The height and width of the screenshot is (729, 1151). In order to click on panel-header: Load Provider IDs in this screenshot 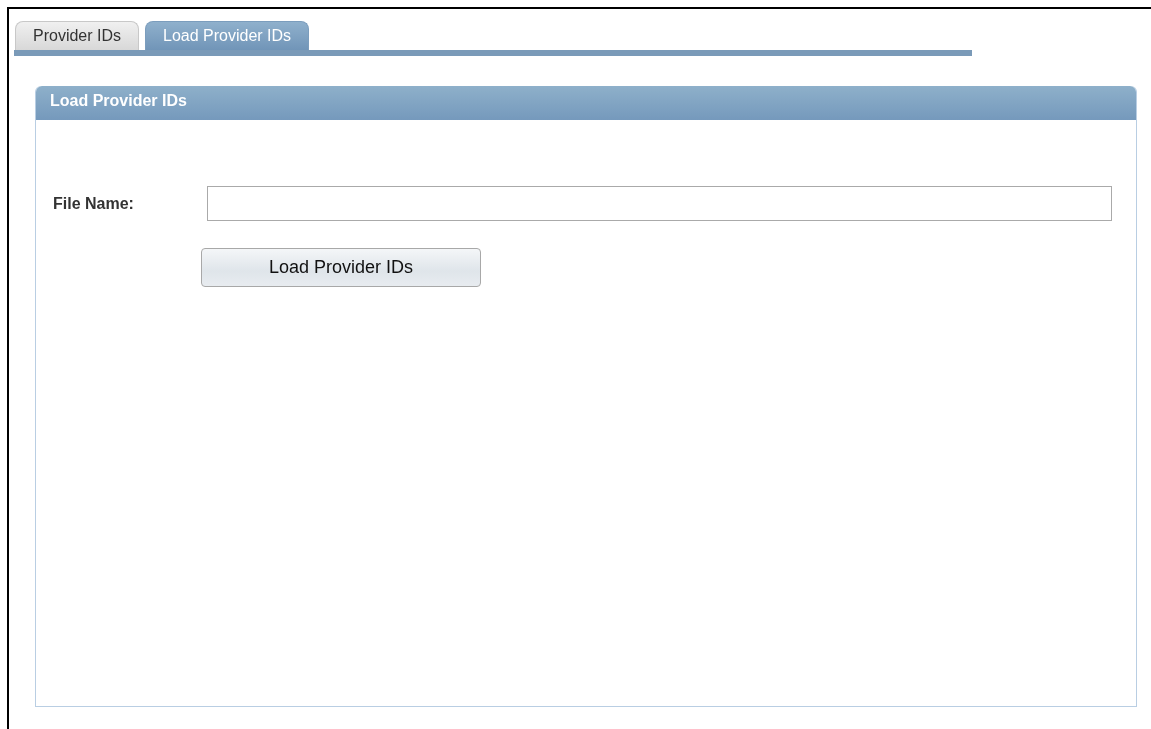, I will do `click(586, 103)`.